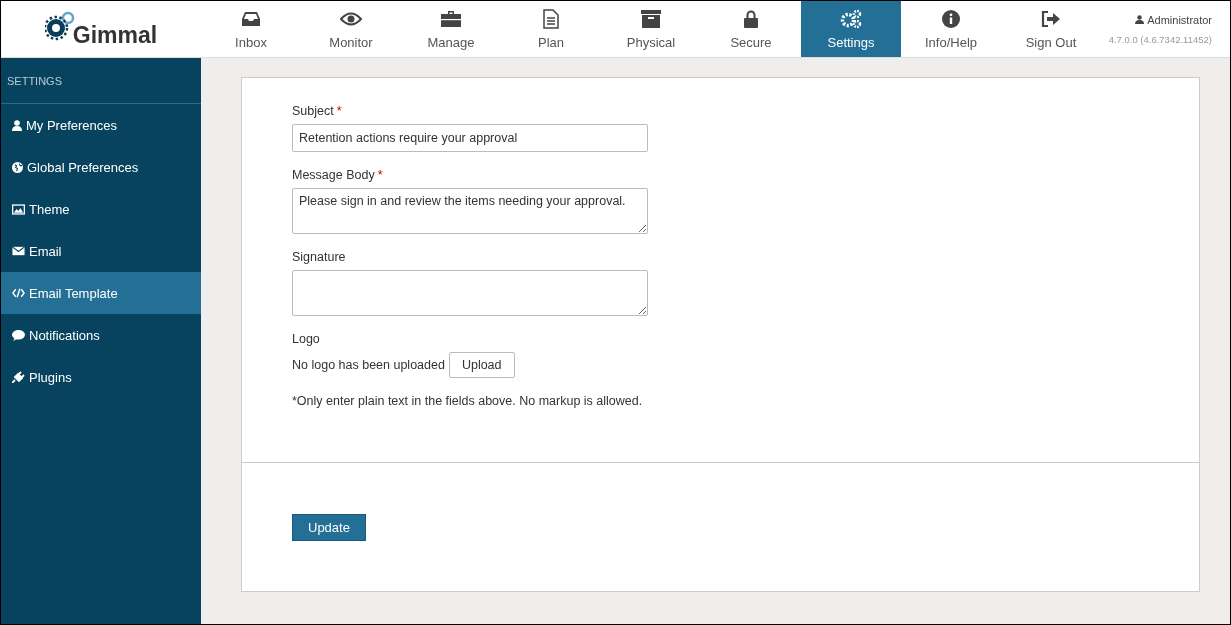 The width and height of the screenshot is (1231, 625). What do you see at coordinates (338, 175) in the screenshot?
I see `field-label: Message Body *` at bounding box center [338, 175].